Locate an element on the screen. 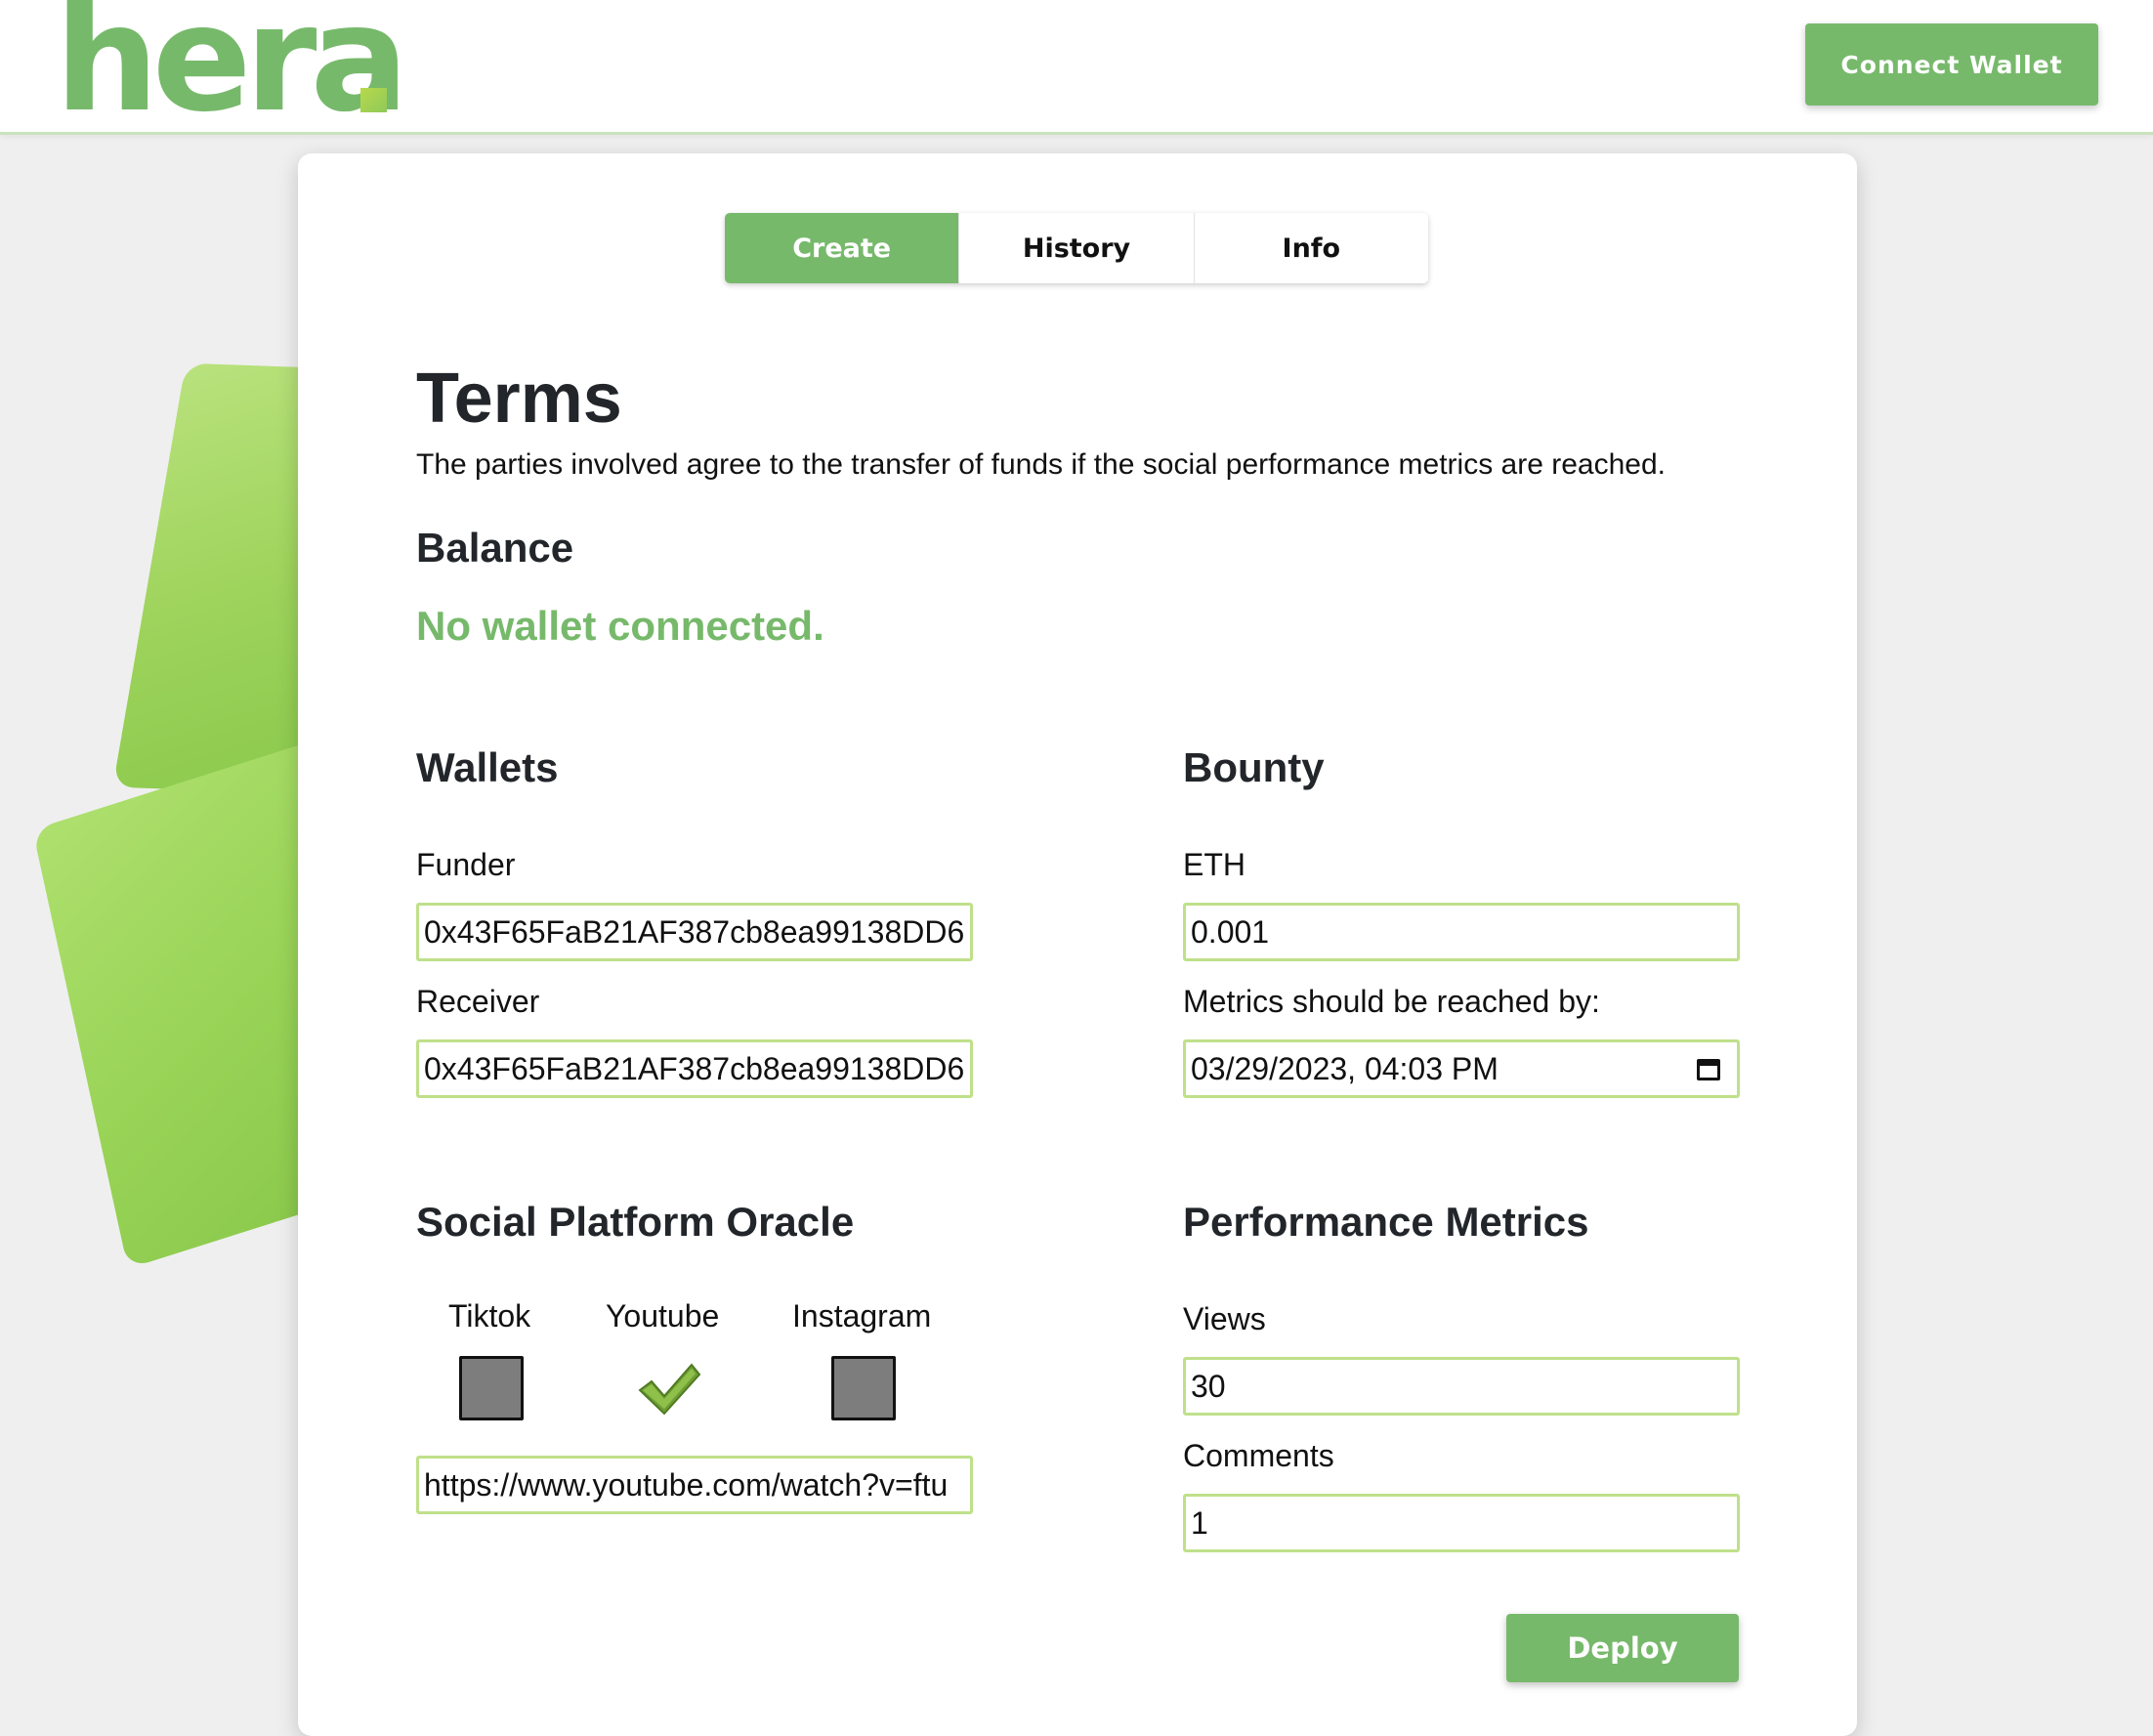 The image size is (2153, 1736). funder-input: 0x43F65FaB21AF387cb8ea99138DD6 is located at coordinates (694, 932).